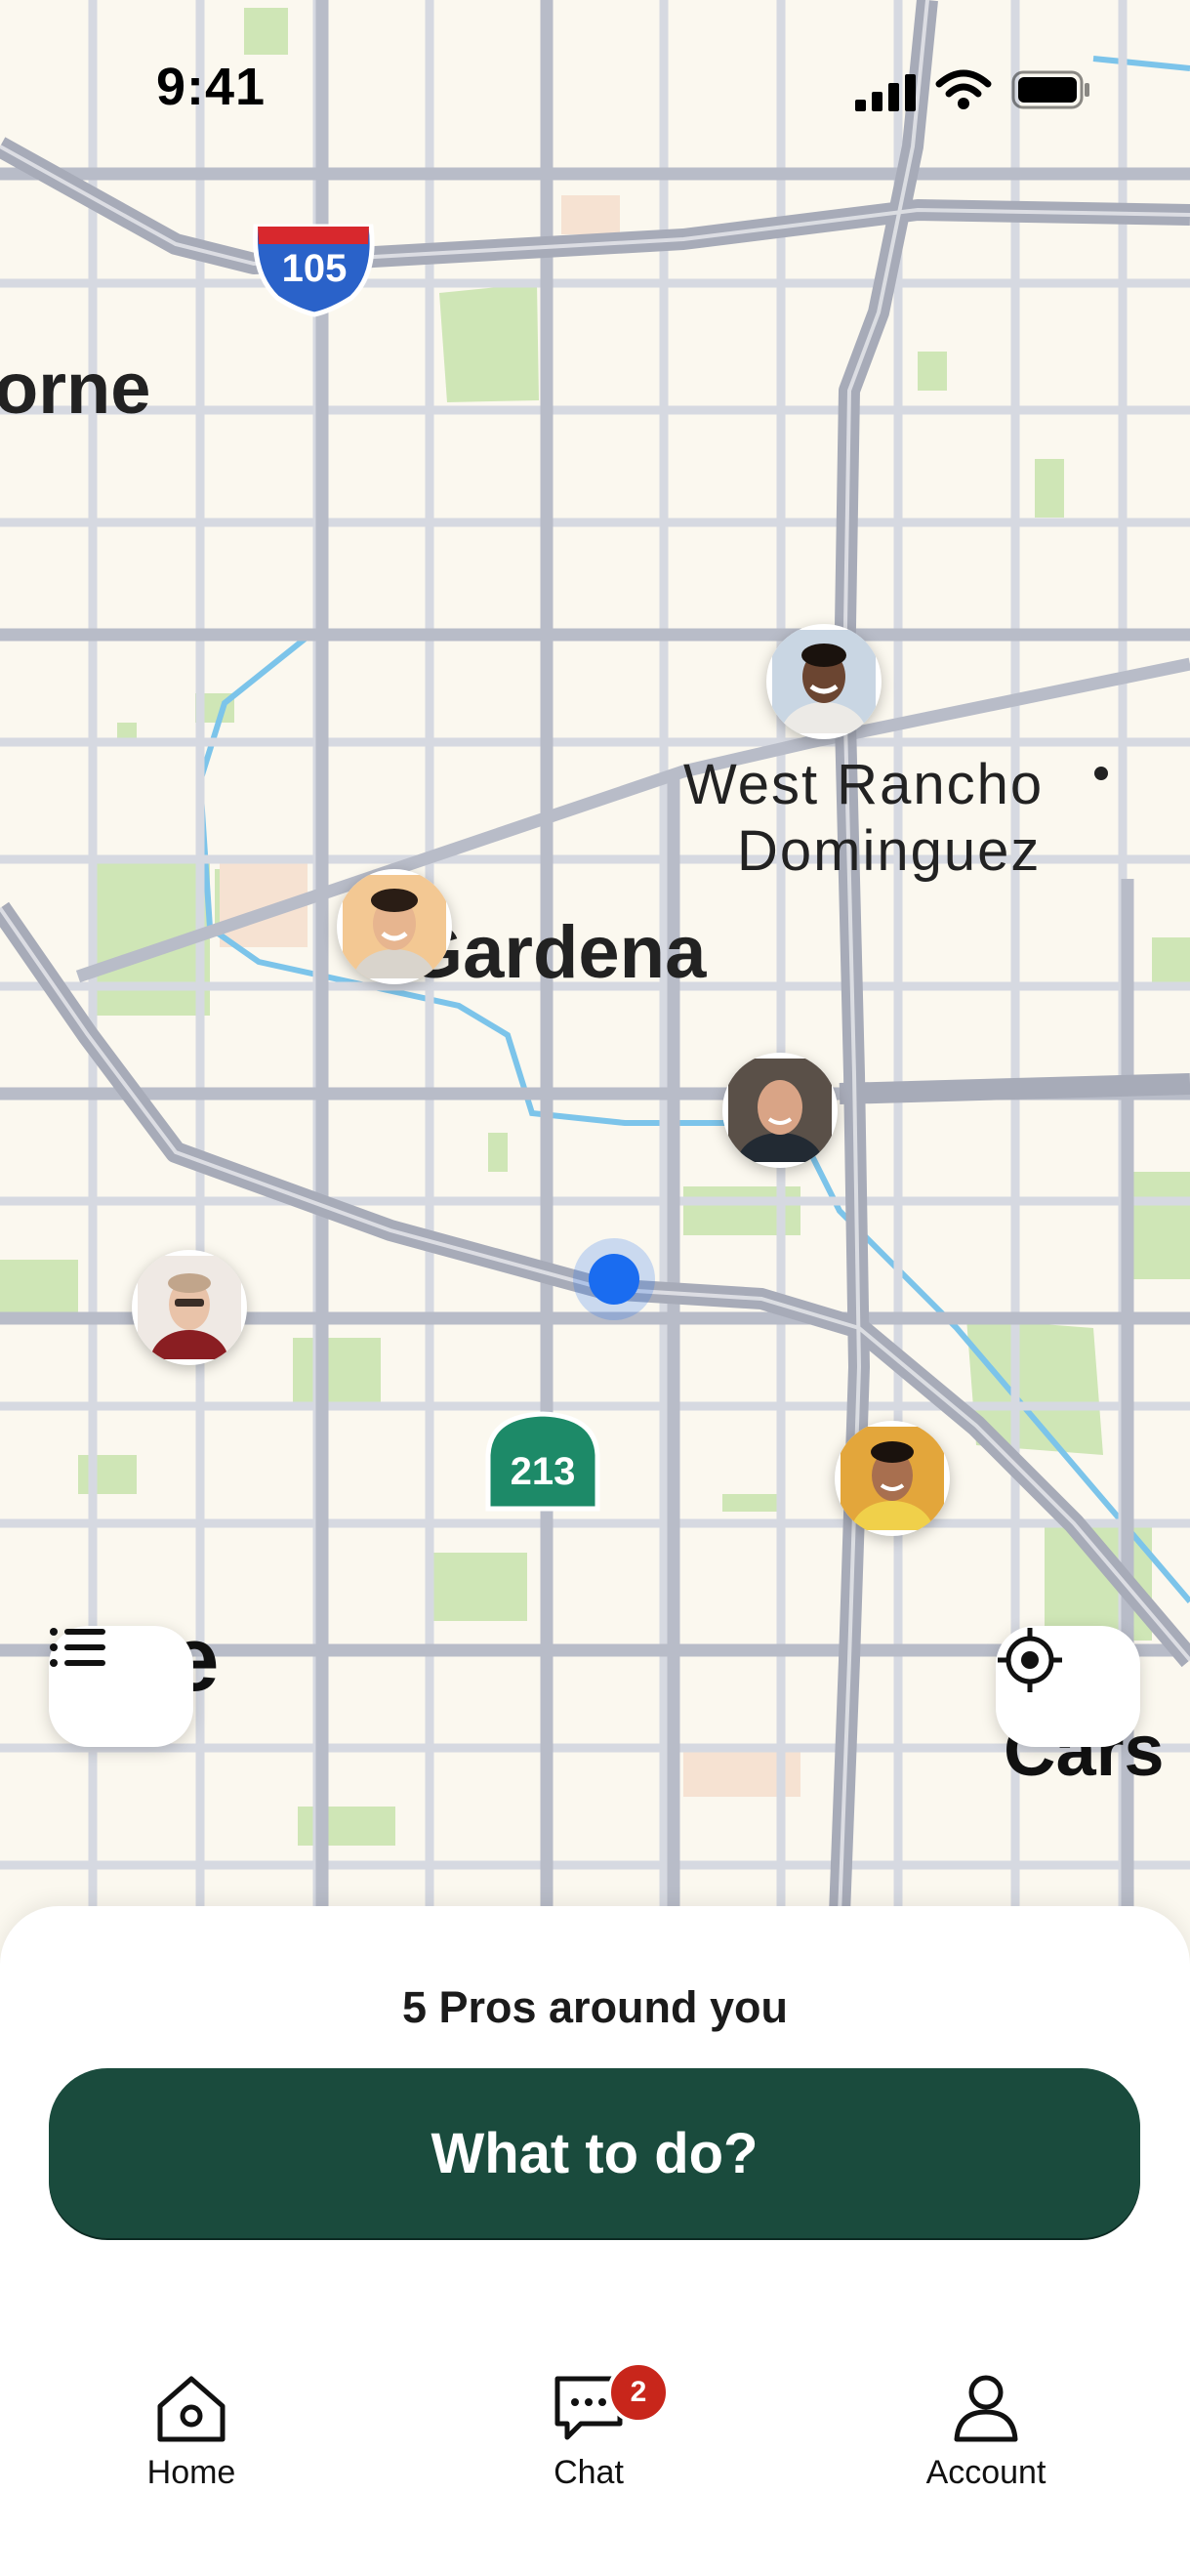  I want to click on tab-chat: Chat, so click(589, 2432).